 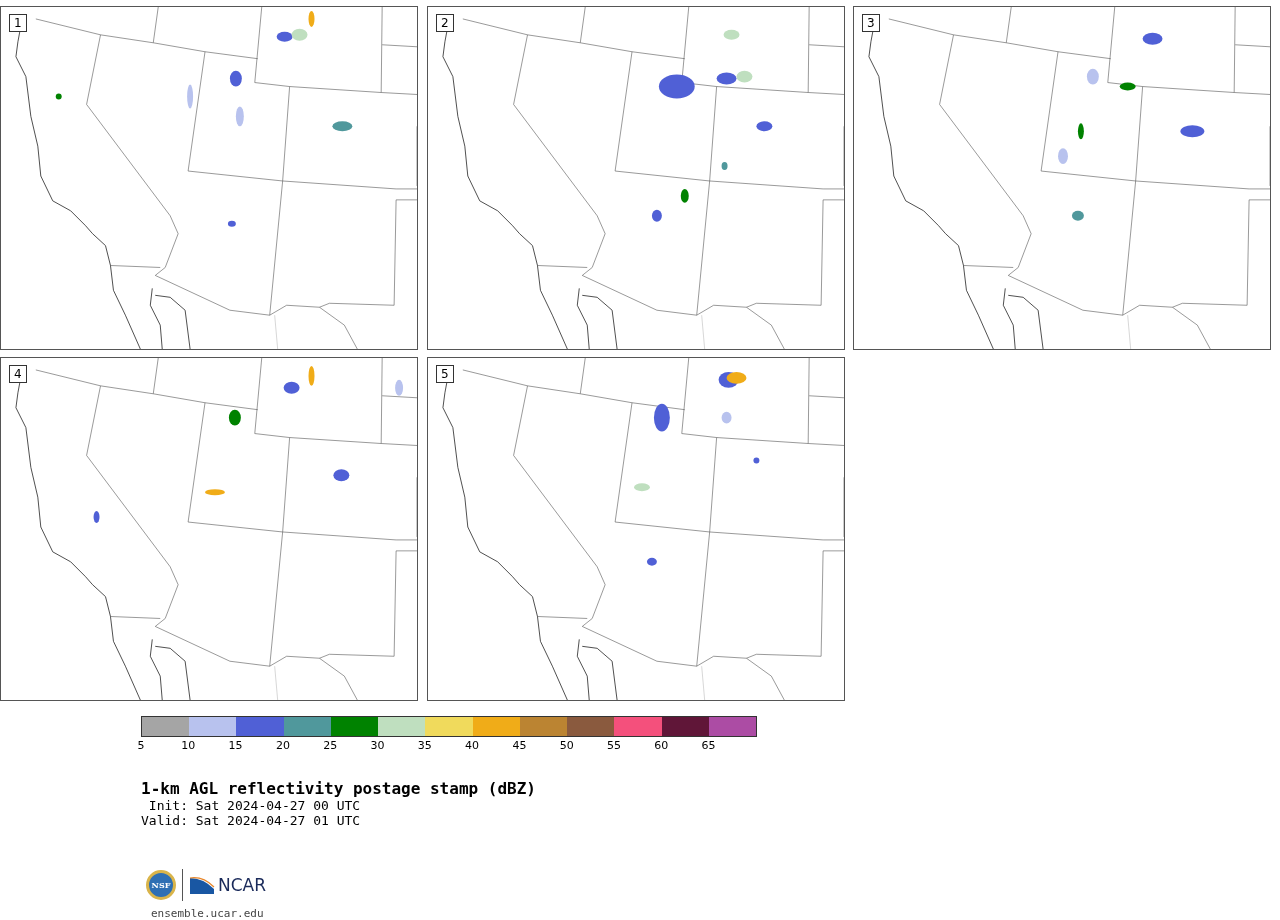 I want to click on panel-number: 5, so click(x=445, y=374).